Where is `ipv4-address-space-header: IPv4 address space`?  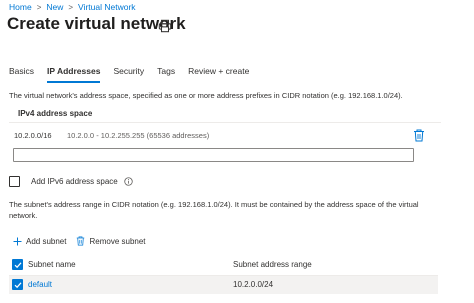 ipv4-address-space-header: IPv4 address space is located at coordinates (225, 114).